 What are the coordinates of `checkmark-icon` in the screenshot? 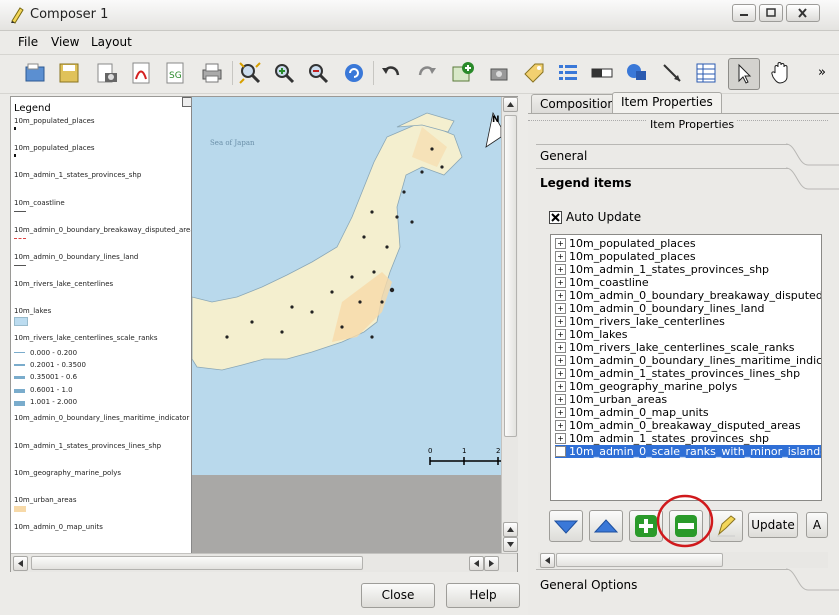 It's located at (555, 217).